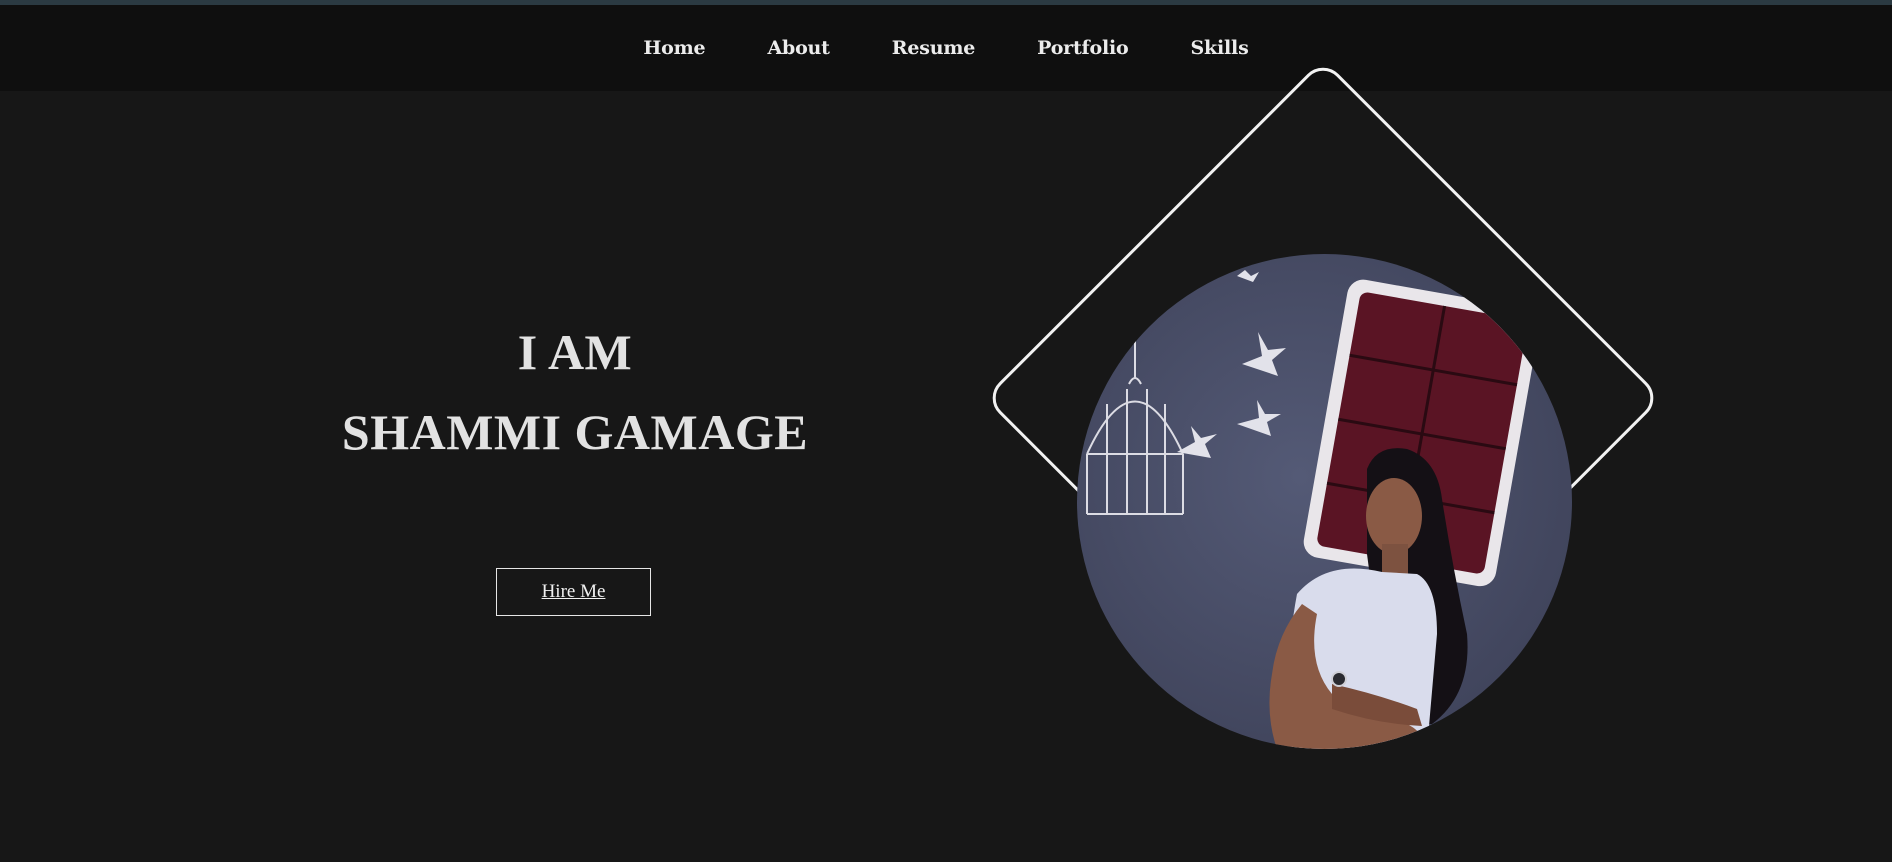 The height and width of the screenshot is (862, 1892). What do you see at coordinates (674, 48) in the screenshot?
I see `nav-item-home: Home` at bounding box center [674, 48].